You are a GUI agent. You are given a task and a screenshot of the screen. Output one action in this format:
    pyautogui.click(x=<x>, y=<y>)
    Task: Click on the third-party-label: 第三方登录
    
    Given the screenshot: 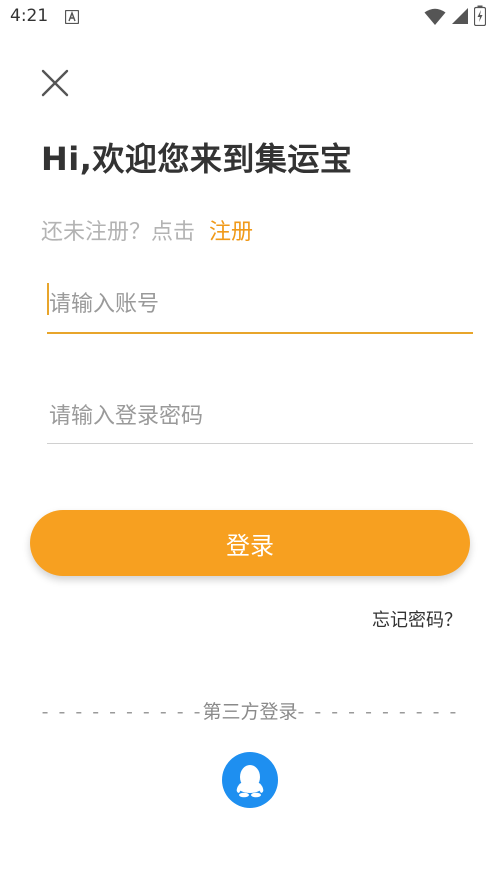 What is the action you would take?
    pyautogui.click(x=250, y=712)
    